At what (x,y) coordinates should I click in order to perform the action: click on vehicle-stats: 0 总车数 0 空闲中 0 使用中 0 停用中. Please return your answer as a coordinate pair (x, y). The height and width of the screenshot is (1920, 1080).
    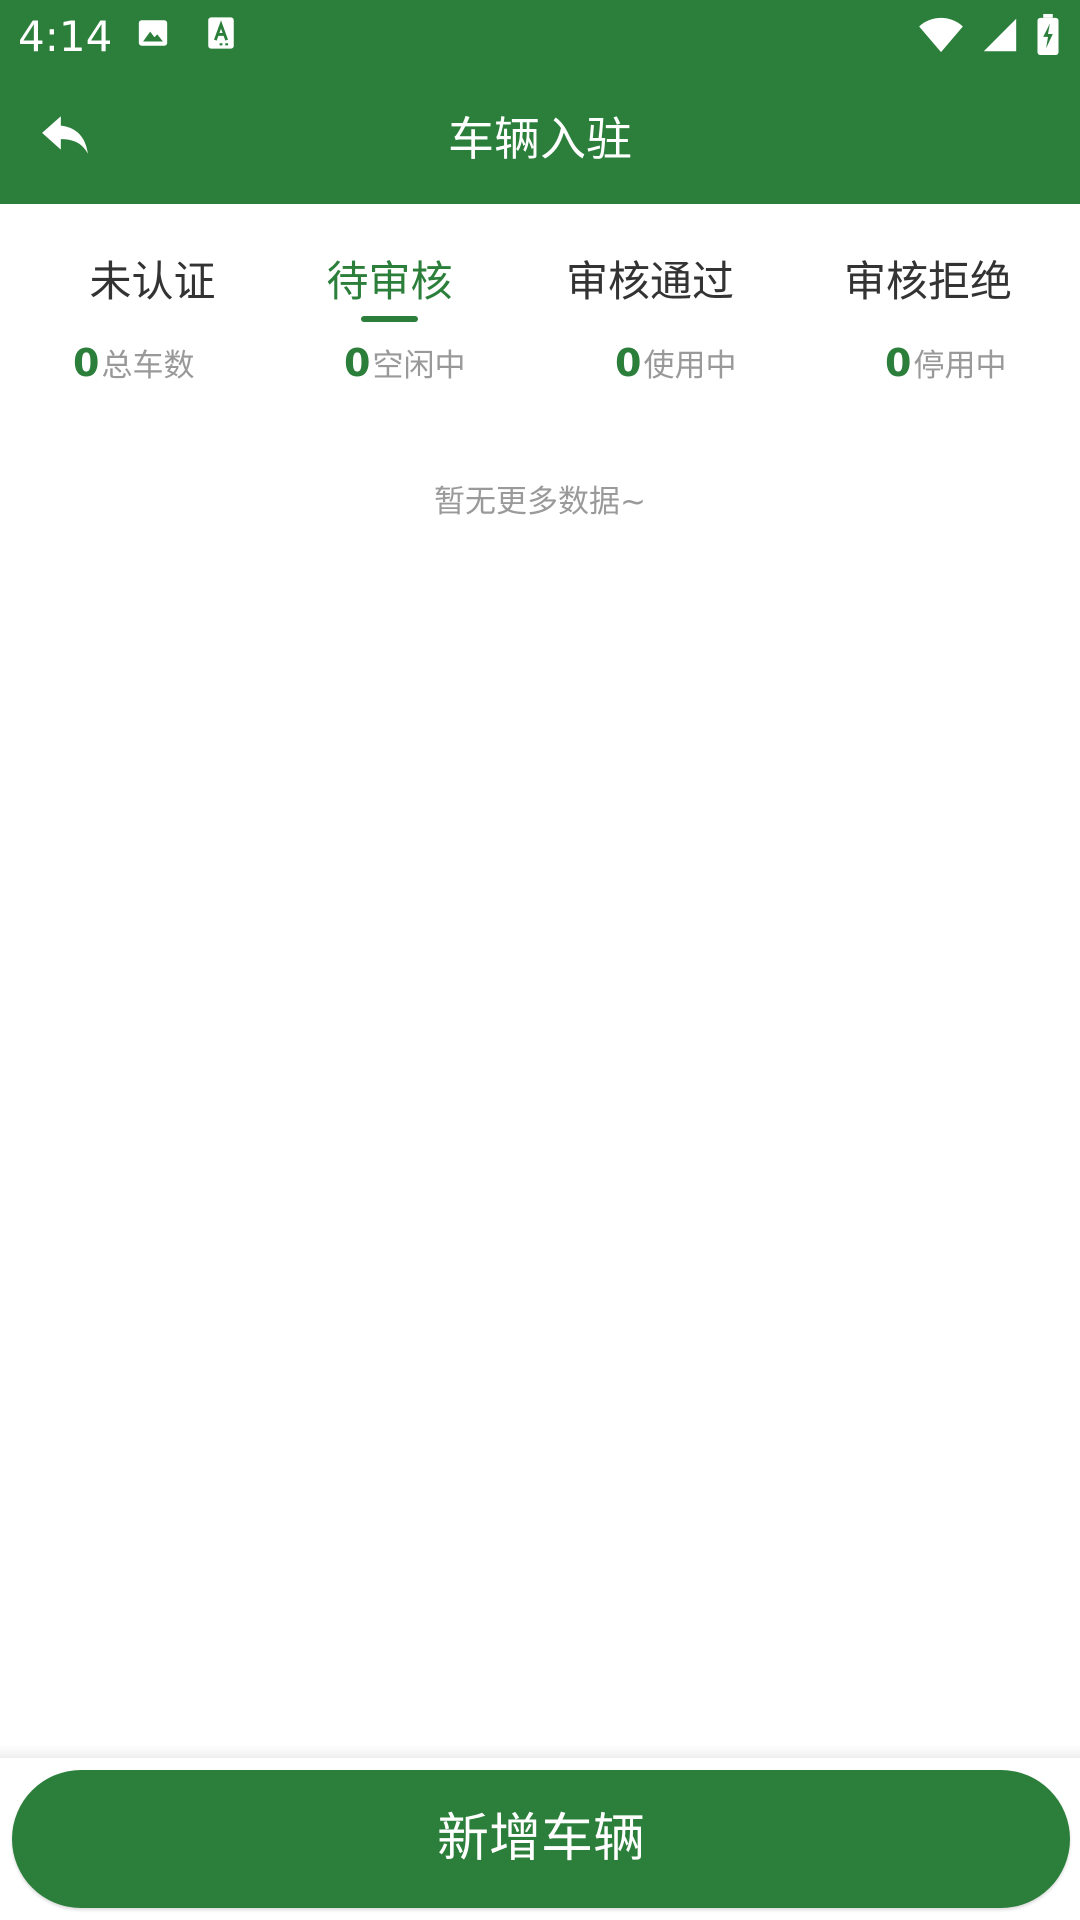
    Looking at the image, I should click on (540, 370).